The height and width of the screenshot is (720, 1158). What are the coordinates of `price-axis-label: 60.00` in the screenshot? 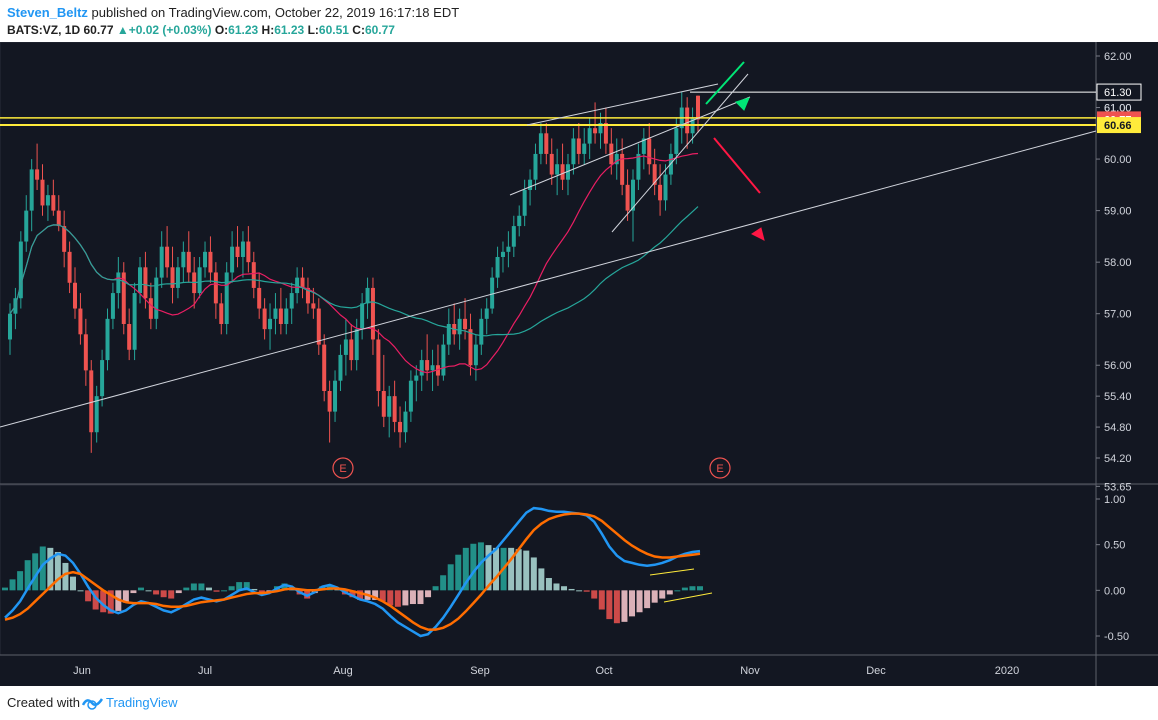 It's located at (1118, 160).